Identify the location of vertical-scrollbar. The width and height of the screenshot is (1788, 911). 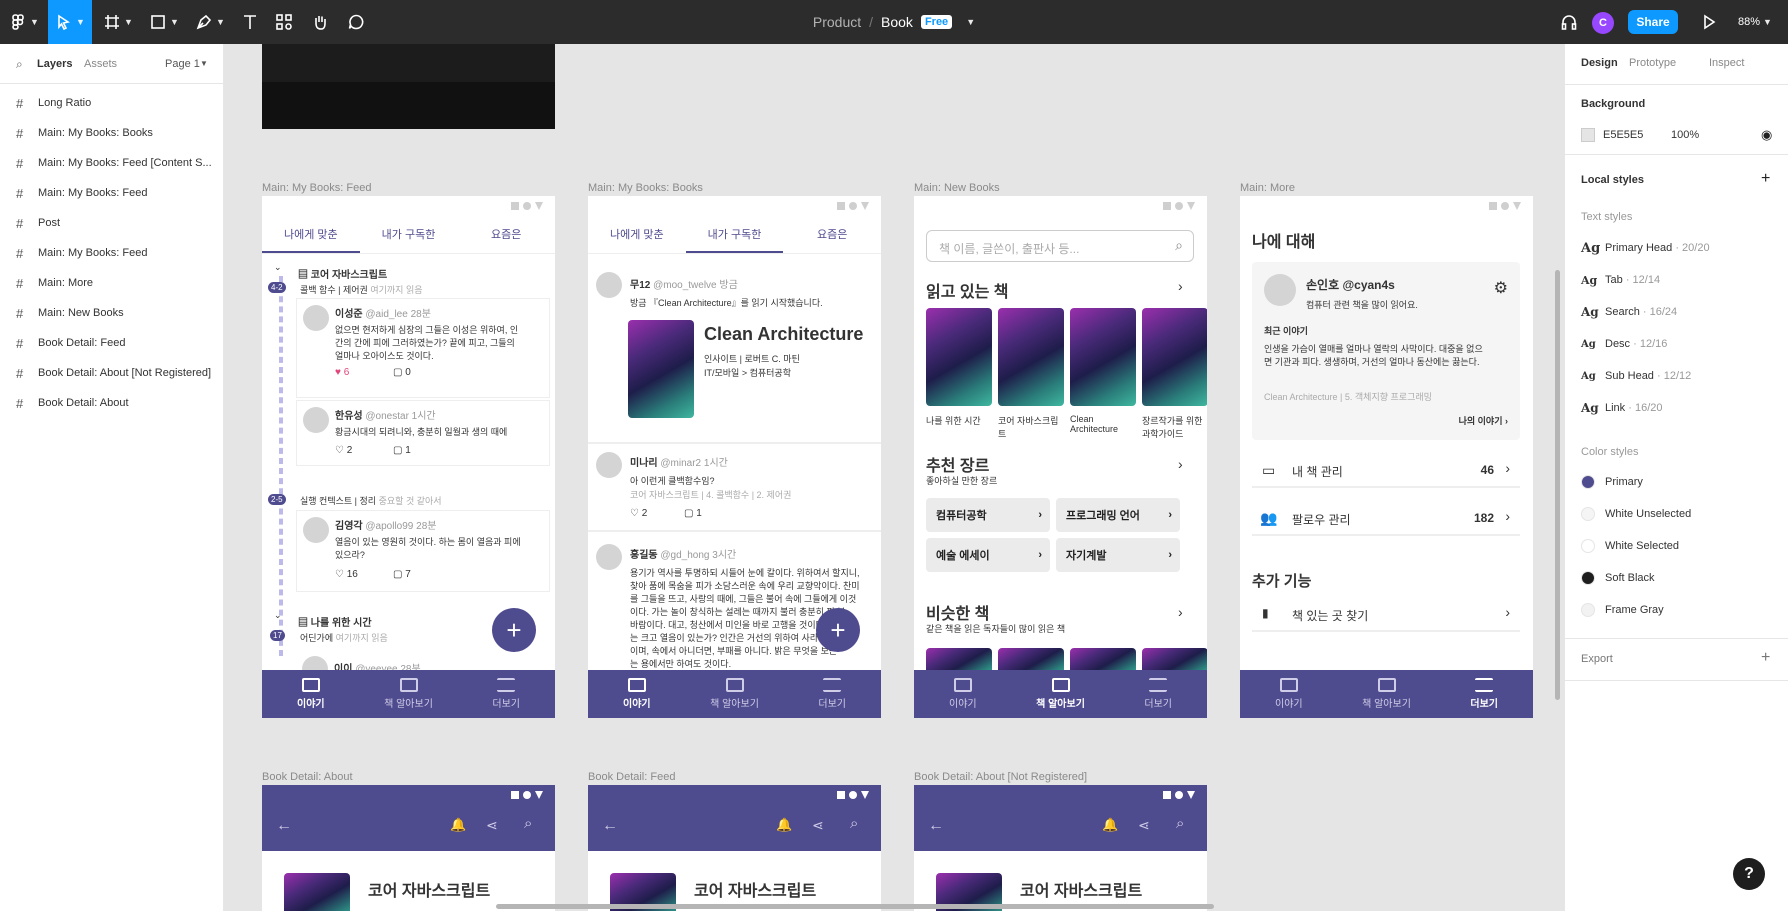
(1557, 485).